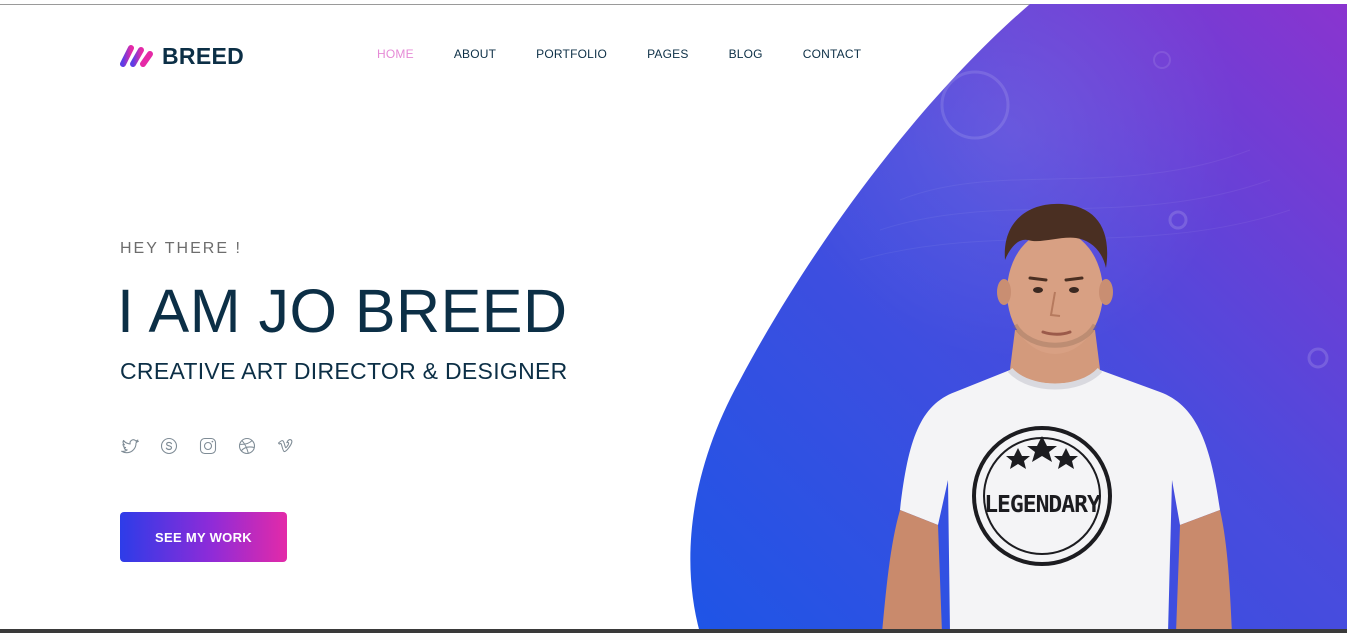 The height and width of the screenshot is (633, 1347). I want to click on instagram-icon, so click(208, 446).